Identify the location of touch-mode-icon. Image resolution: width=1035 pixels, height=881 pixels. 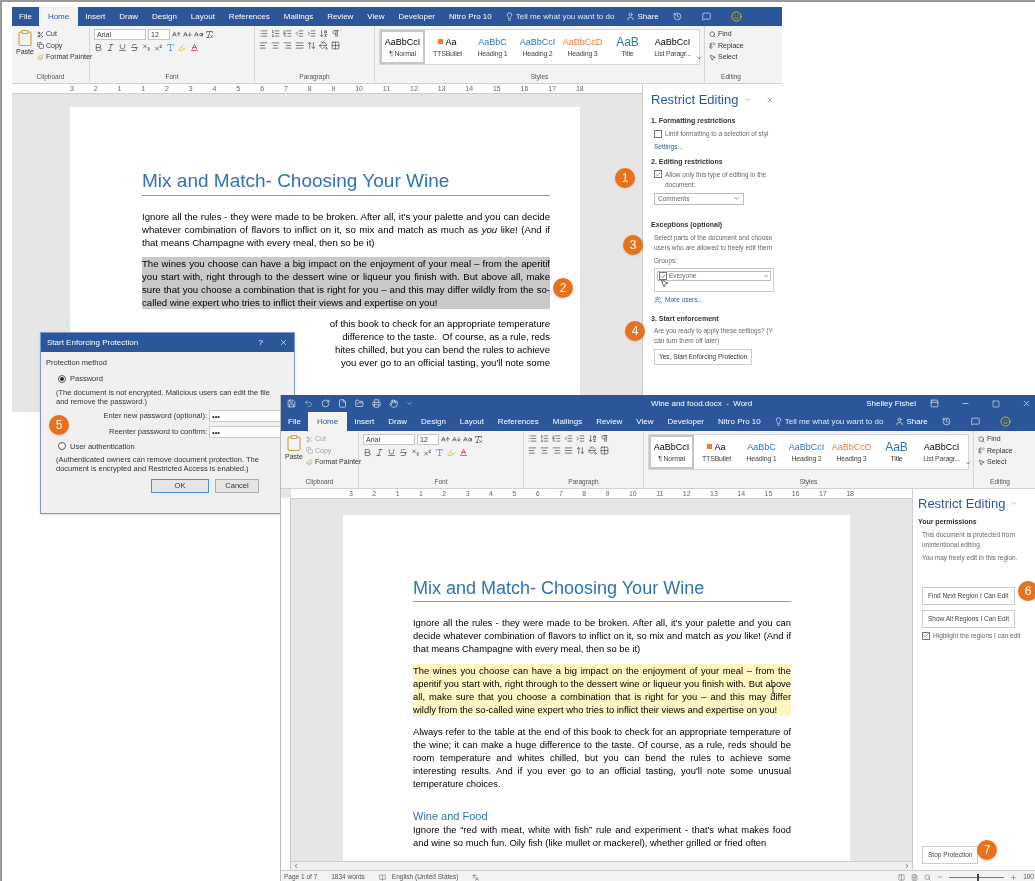
(393, 403).